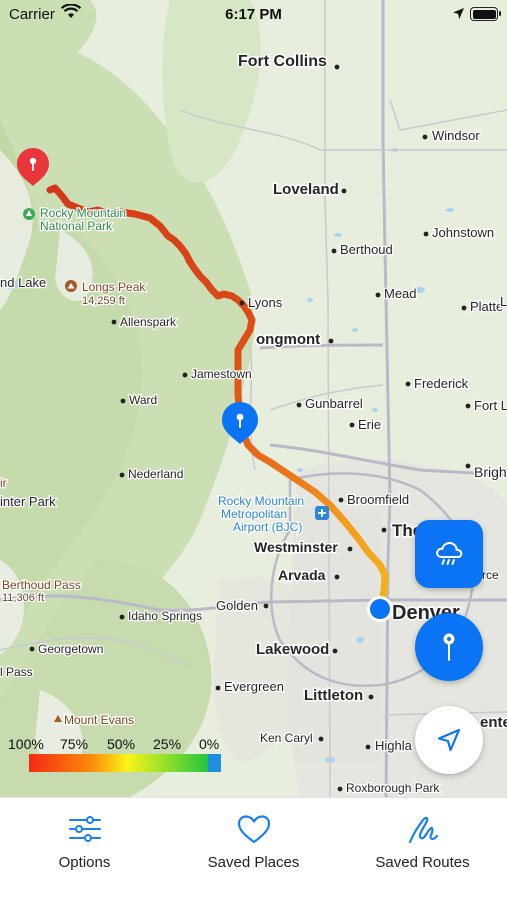 The height and width of the screenshot is (900, 507). What do you see at coordinates (185, 375) in the screenshot?
I see `place-dot-jamestown` at bounding box center [185, 375].